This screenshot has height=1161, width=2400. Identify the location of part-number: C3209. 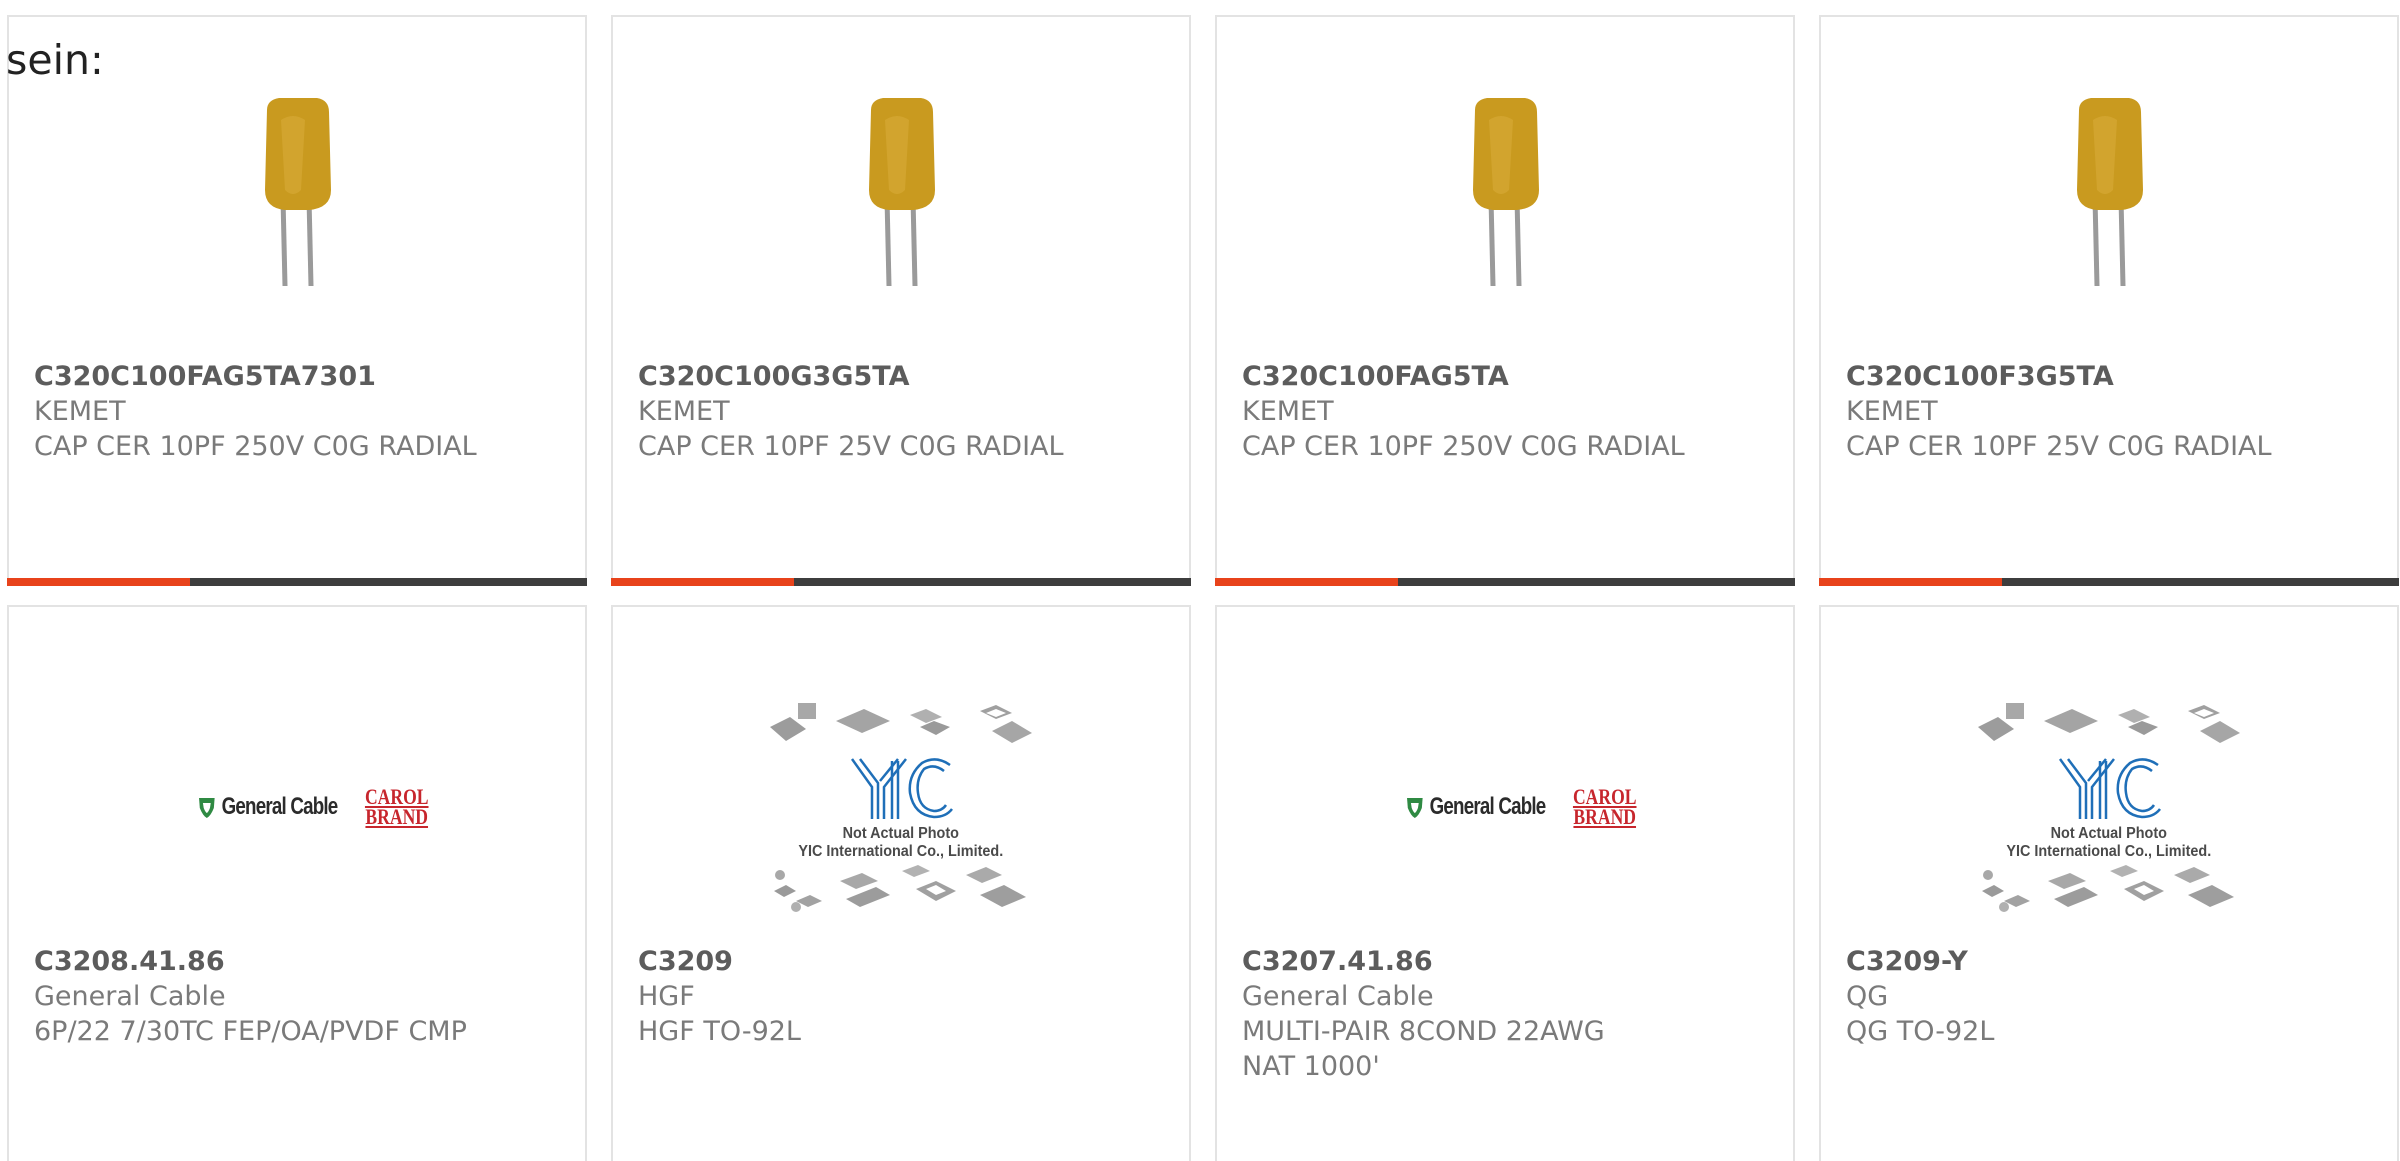
(901, 961).